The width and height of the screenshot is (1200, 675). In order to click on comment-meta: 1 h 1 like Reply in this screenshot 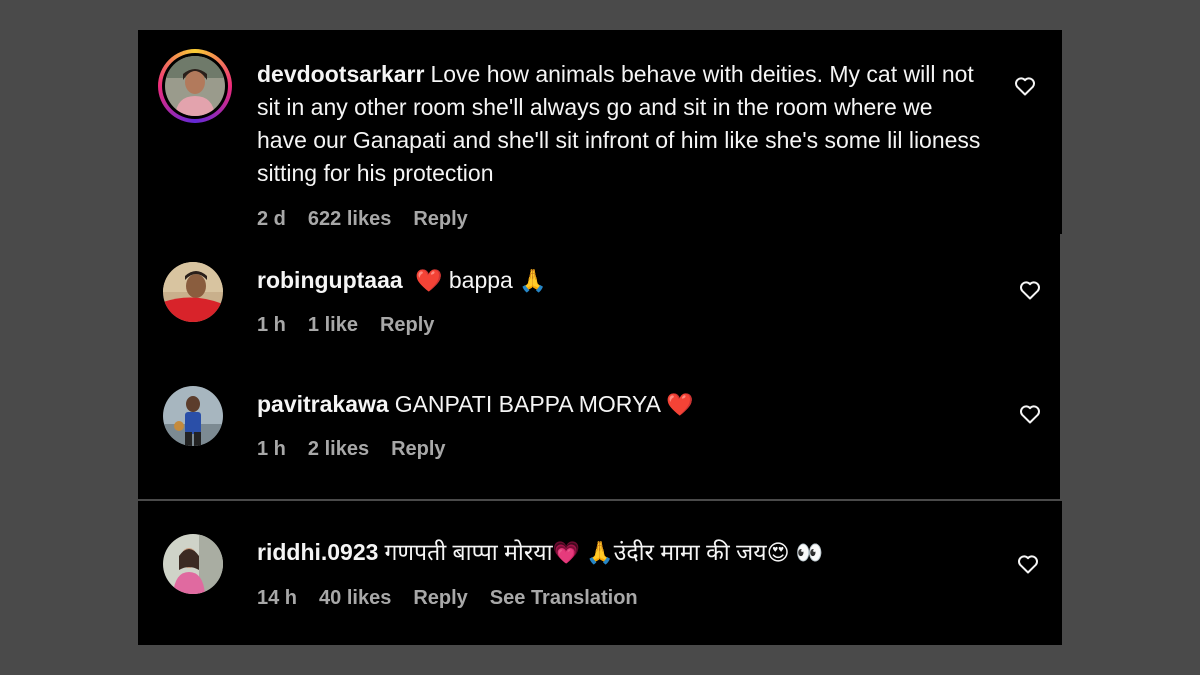, I will do `click(345, 325)`.